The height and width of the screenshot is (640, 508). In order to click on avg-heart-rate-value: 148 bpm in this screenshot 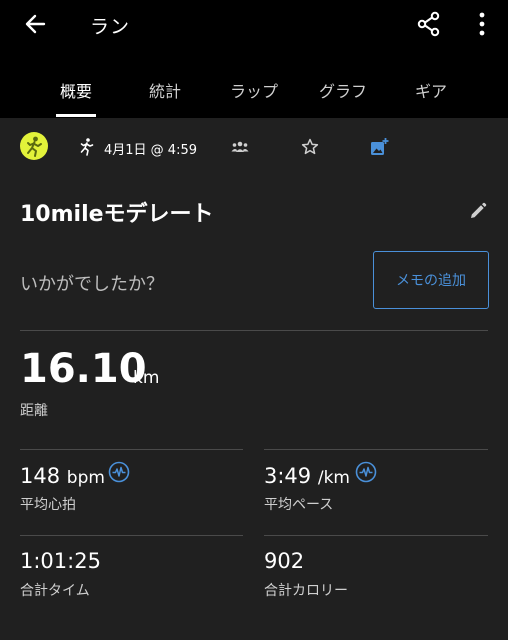, I will do `click(62, 476)`.